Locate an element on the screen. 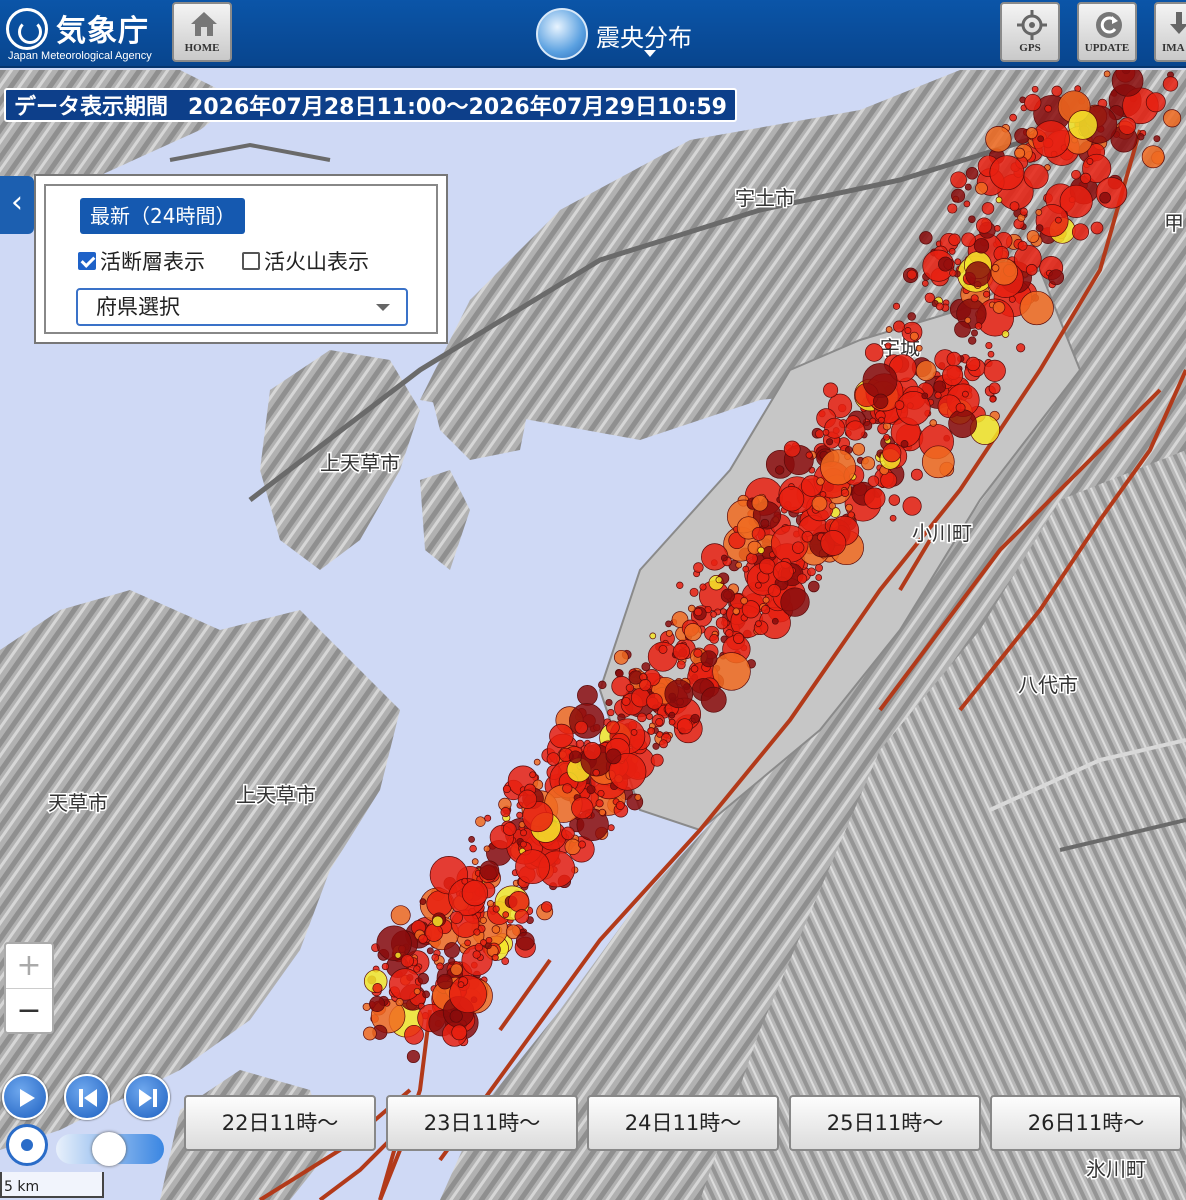  label-kamiamakusa: 上天草市 is located at coordinates (276, 795).